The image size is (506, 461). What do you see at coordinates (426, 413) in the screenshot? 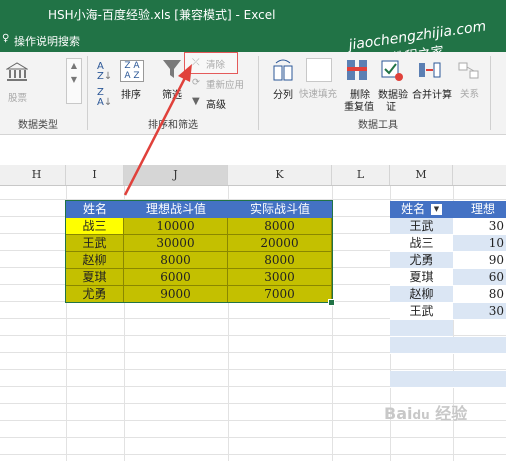
I see `baidu-watermark: Baidu 经验` at bounding box center [426, 413].